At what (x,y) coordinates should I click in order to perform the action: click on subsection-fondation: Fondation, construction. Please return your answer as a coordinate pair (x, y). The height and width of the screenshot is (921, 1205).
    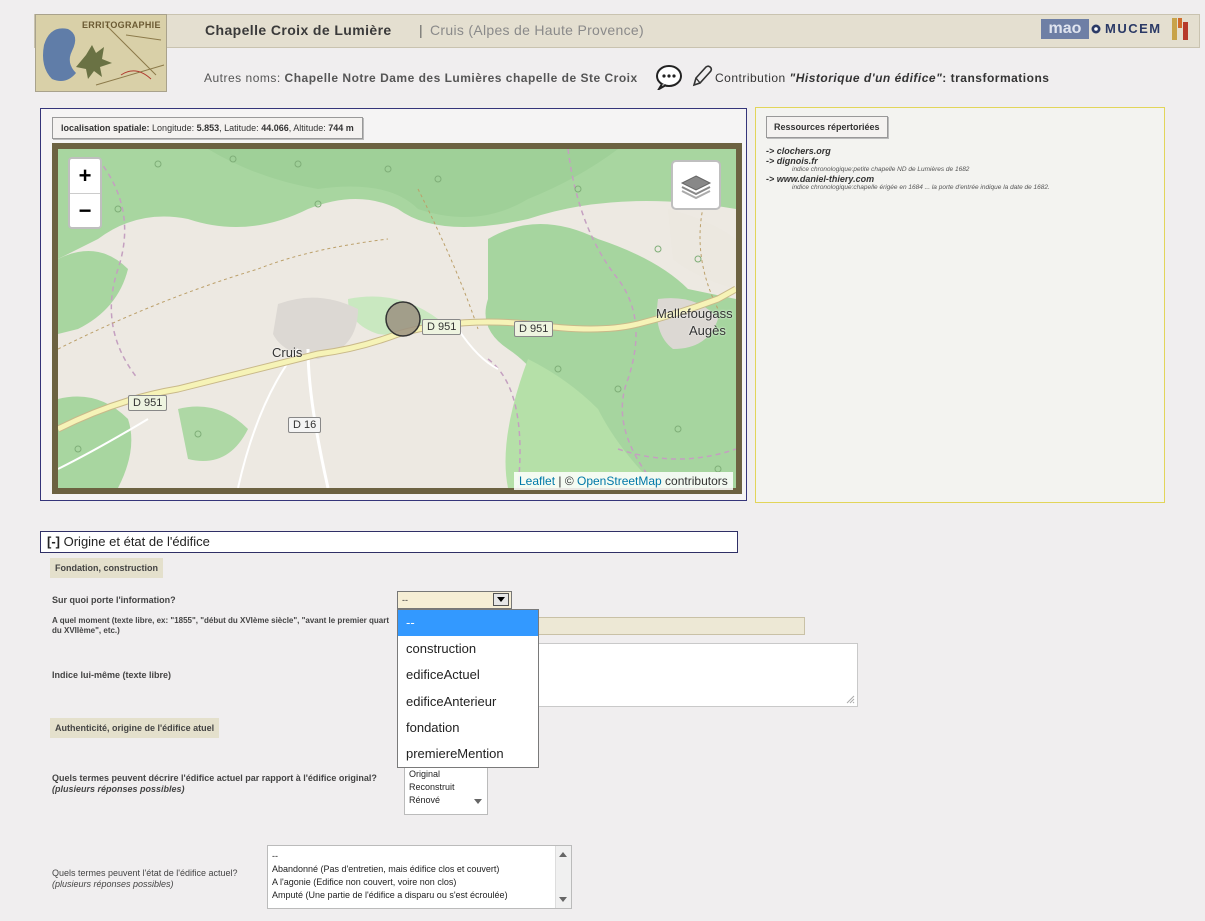
    Looking at the image, I should click on (106, 568).